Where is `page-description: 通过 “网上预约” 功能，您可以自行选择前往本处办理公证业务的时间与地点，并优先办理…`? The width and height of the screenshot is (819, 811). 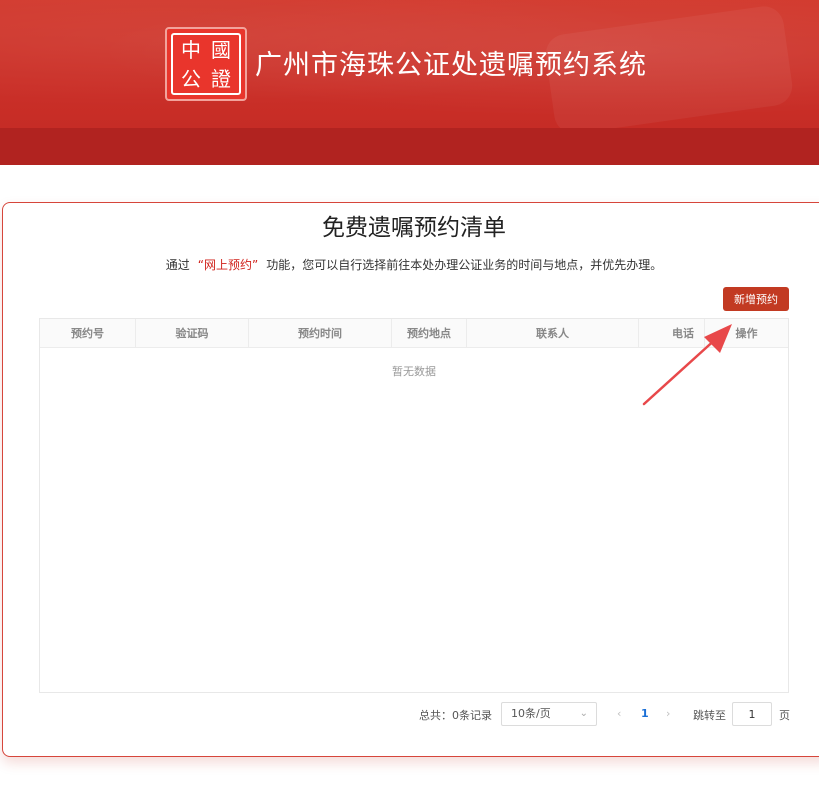
page-description: 通过 “网上预约” 功能，您可以自行选择前往本处办理公证业务的时间与地点，并优先办理… is located at coordinates (409, 265).